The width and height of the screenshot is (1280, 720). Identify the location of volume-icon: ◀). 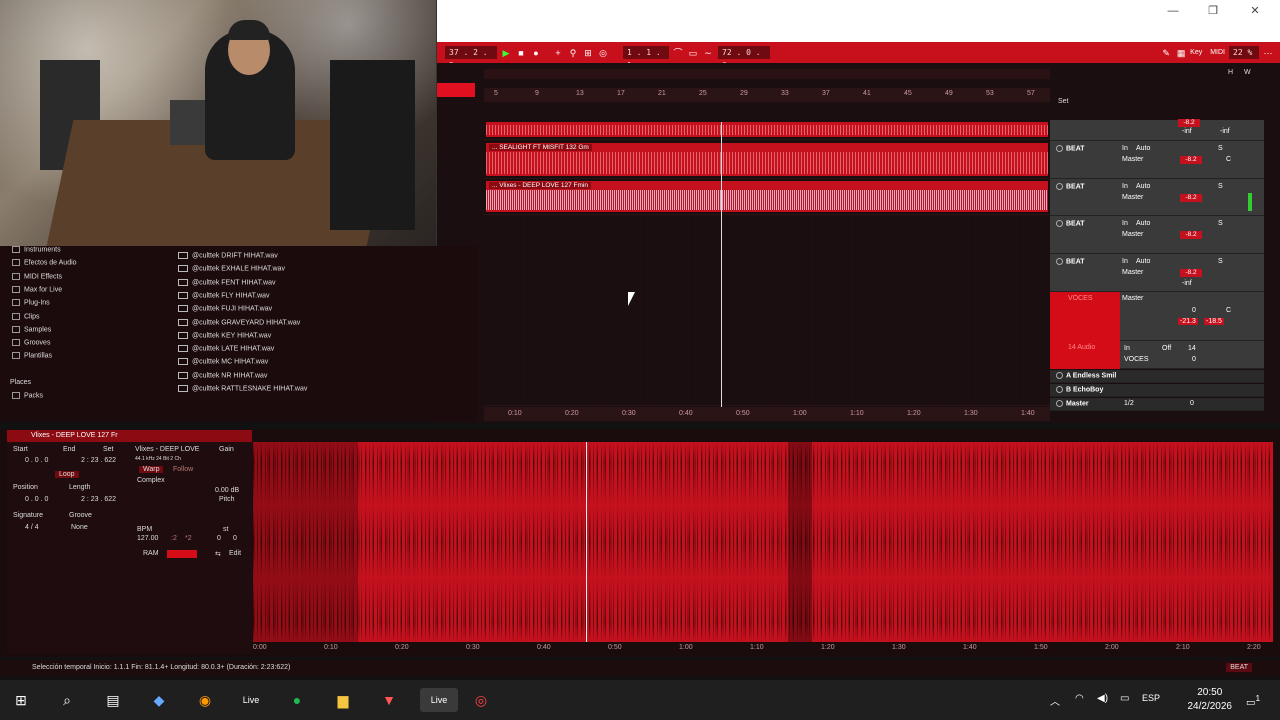
(1102, 698).